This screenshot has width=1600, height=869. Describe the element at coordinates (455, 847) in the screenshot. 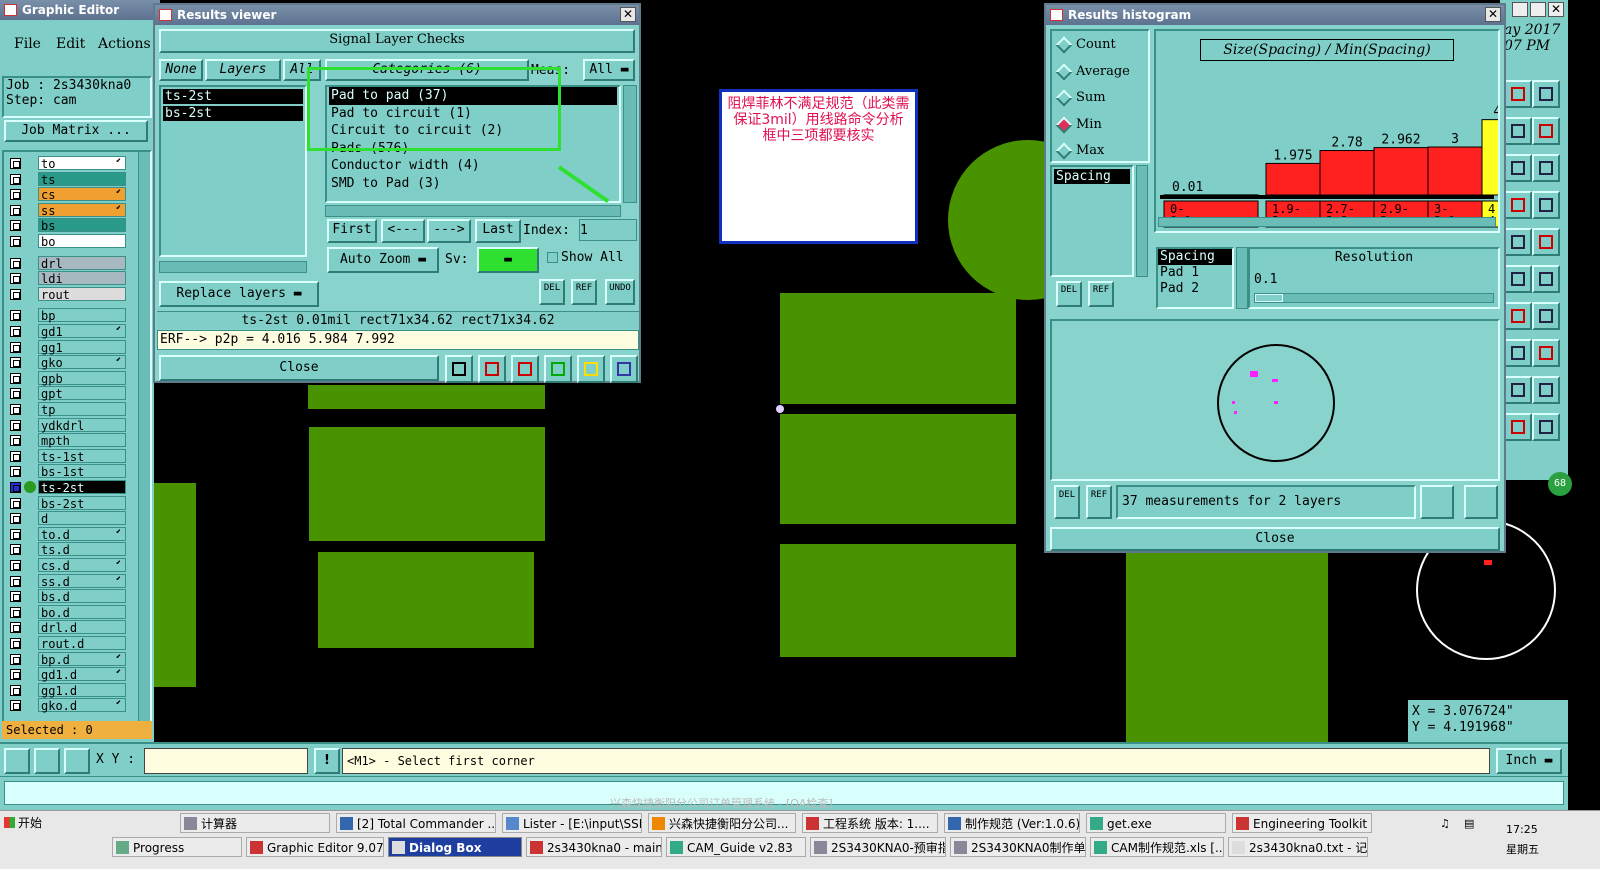

I see `taskbar-button: Dialog Box` at that location.